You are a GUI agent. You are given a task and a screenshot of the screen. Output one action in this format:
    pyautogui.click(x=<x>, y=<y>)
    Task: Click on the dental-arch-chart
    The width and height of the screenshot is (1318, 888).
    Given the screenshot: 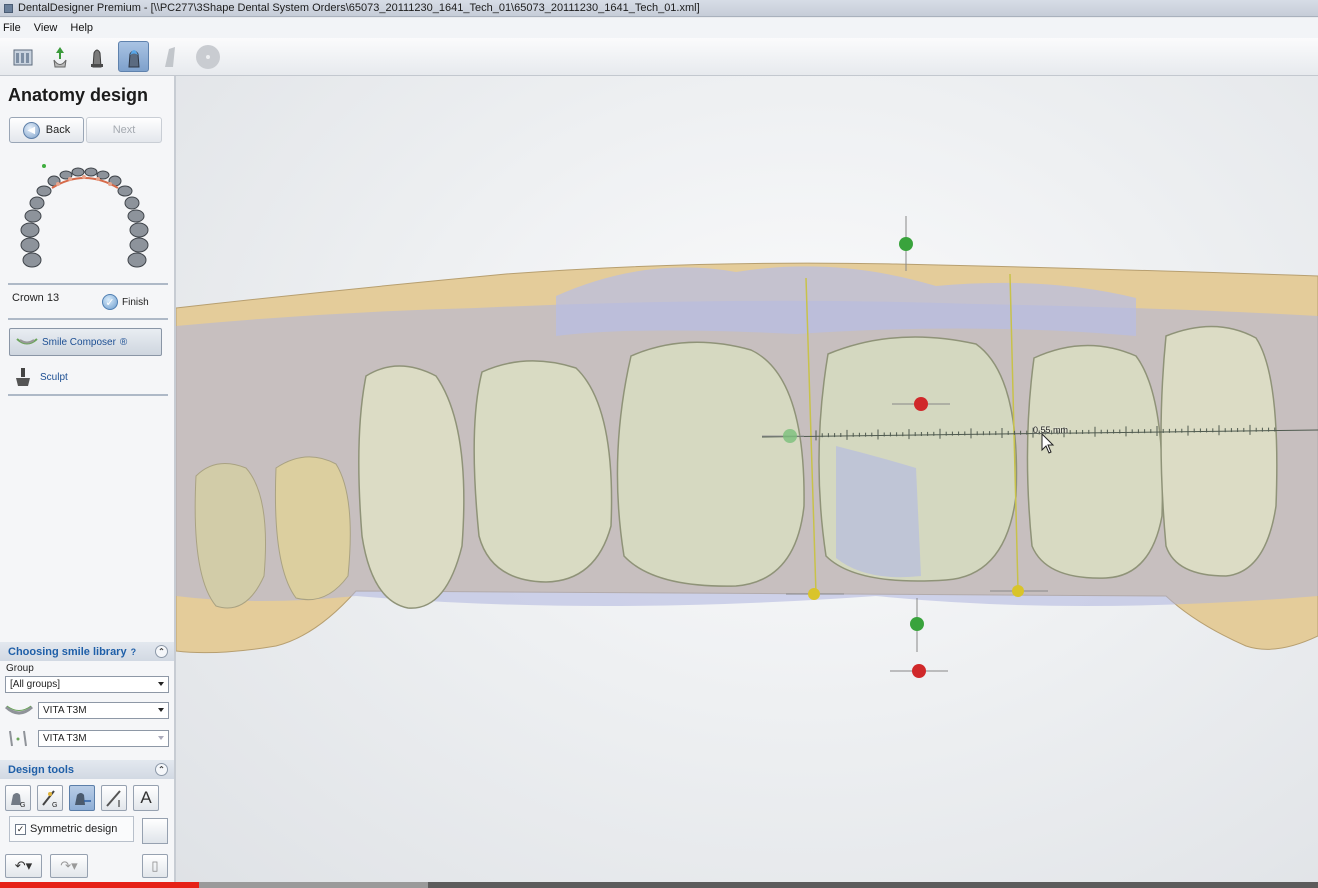 What is the action you would take?
    pyautogui.click(x=85, y=216)
    